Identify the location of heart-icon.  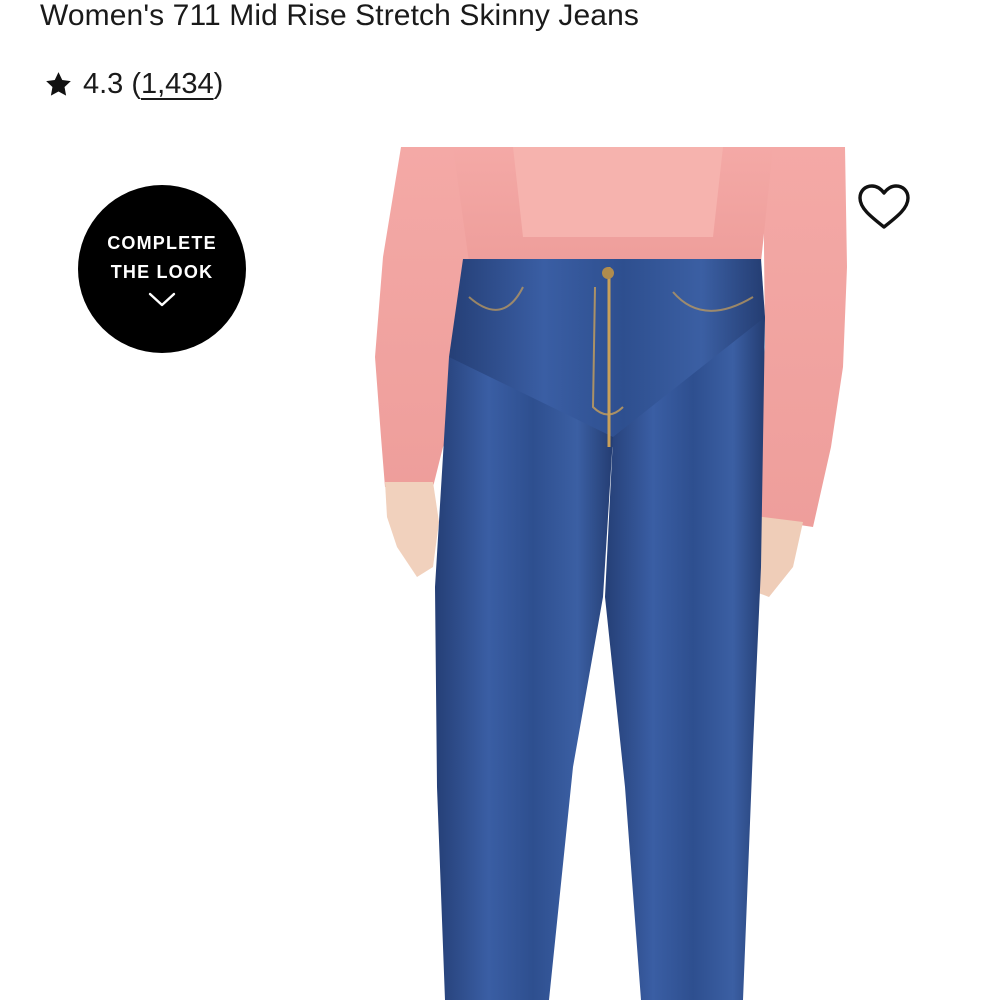
(884, 206).